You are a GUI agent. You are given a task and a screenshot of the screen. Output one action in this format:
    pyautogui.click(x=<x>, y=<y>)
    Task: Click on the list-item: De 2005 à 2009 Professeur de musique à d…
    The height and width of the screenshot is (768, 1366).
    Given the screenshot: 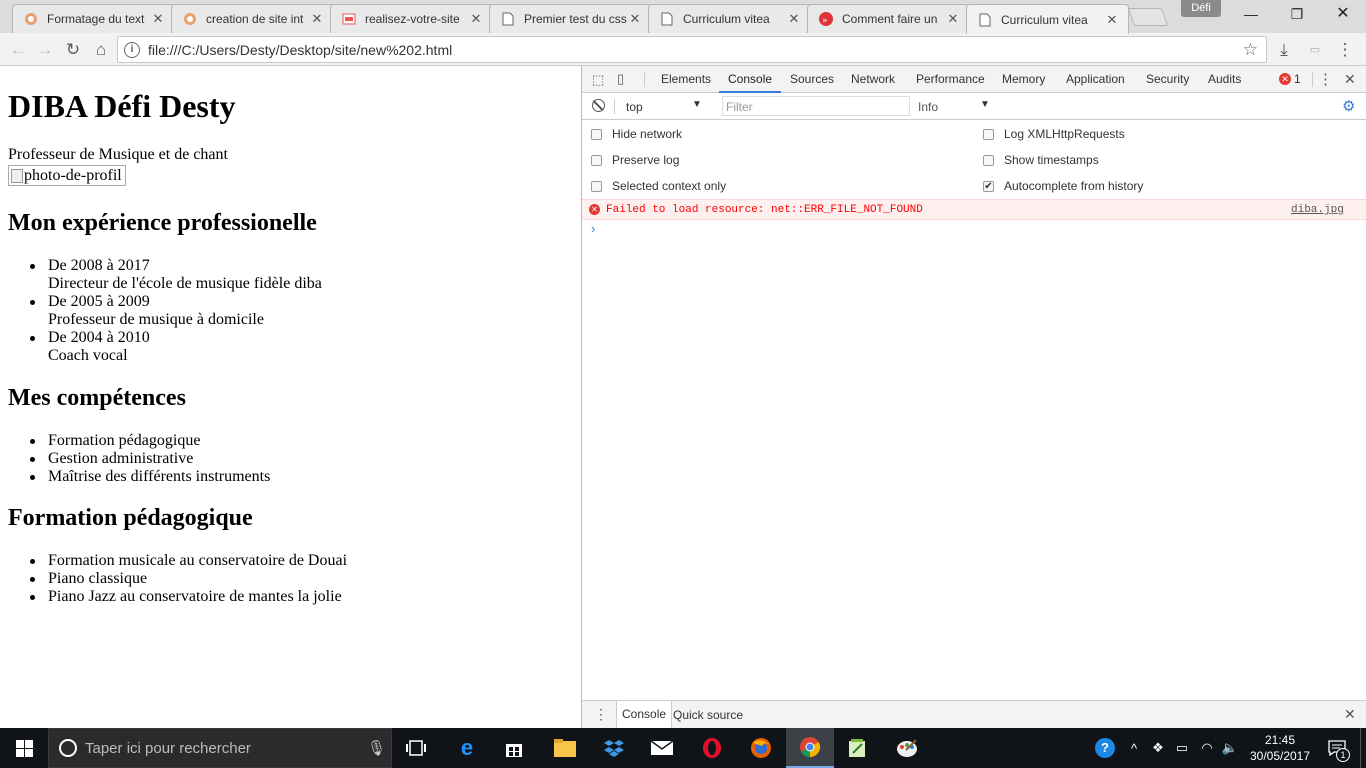 What is the action you would take?
    pyautogui.click(x=147, y=311)
    